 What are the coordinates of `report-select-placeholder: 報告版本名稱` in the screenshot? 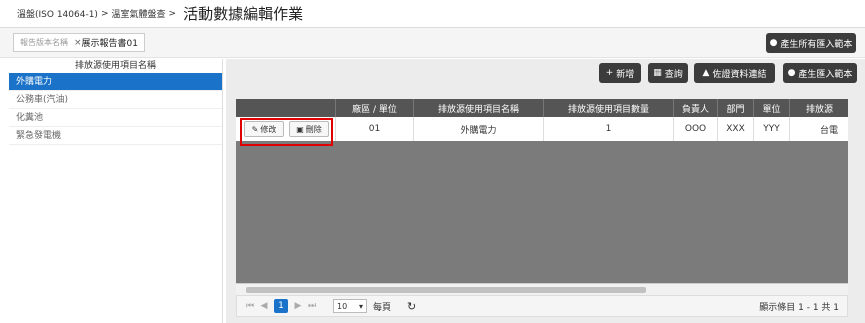 It's located at (44, 42).